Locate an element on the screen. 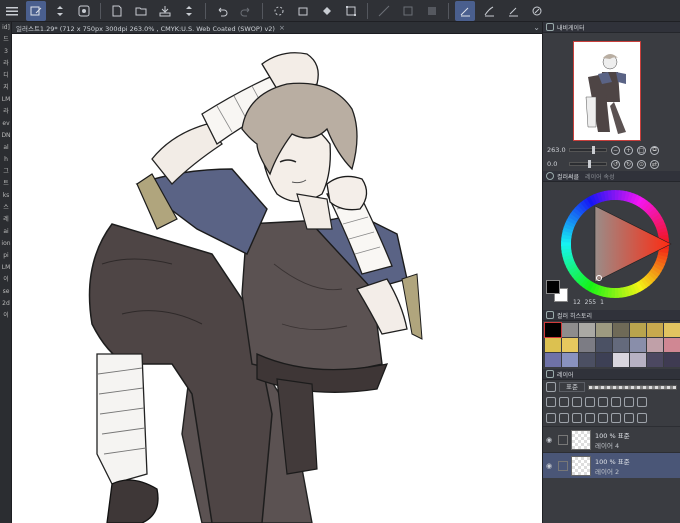  left-dock-item: 그 is located at coordinates (6, 172).